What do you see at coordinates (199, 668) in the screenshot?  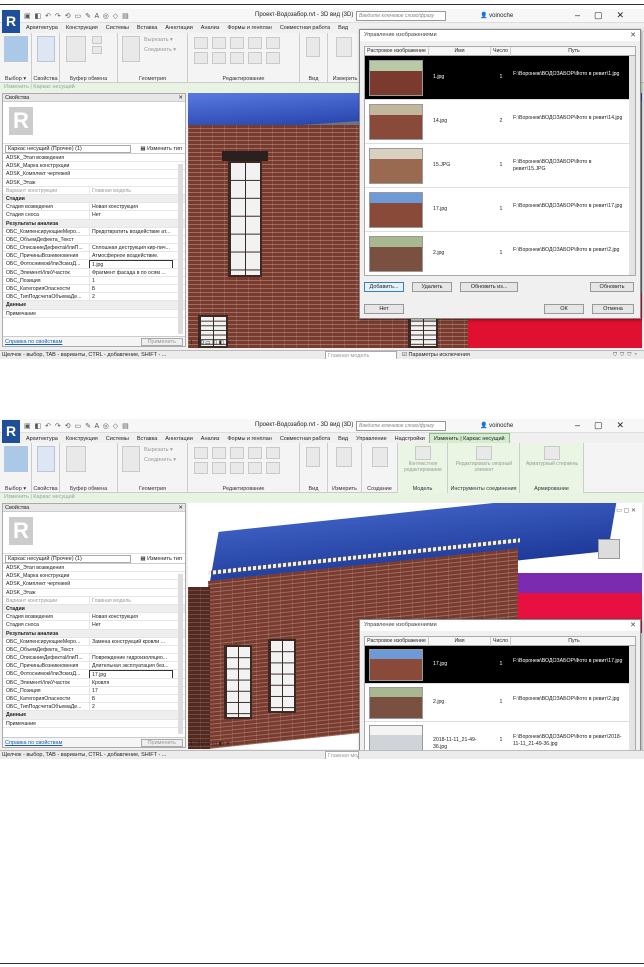 I see `side-wall` at bounding box center [199, 668].